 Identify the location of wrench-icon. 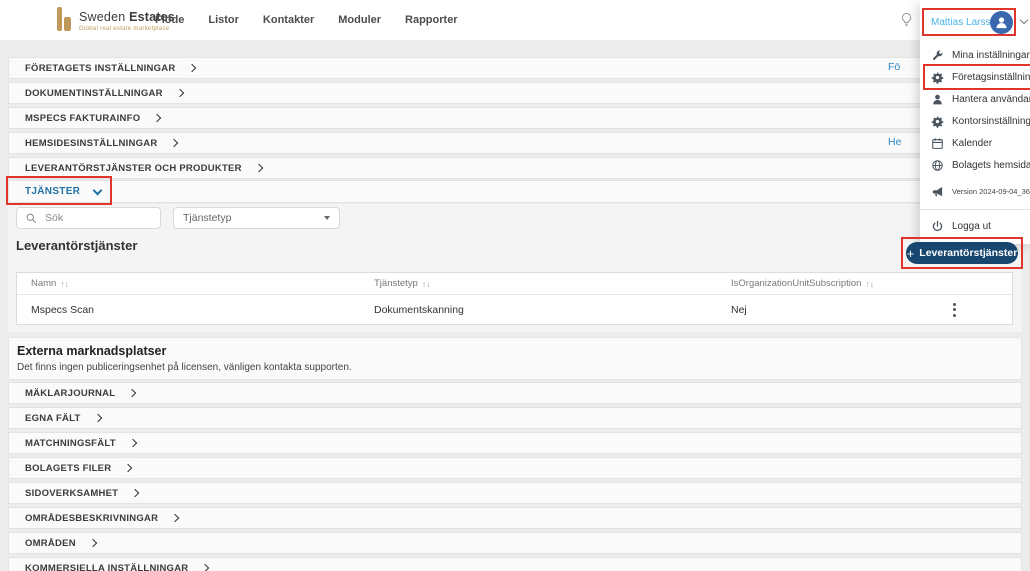
(937, 55).